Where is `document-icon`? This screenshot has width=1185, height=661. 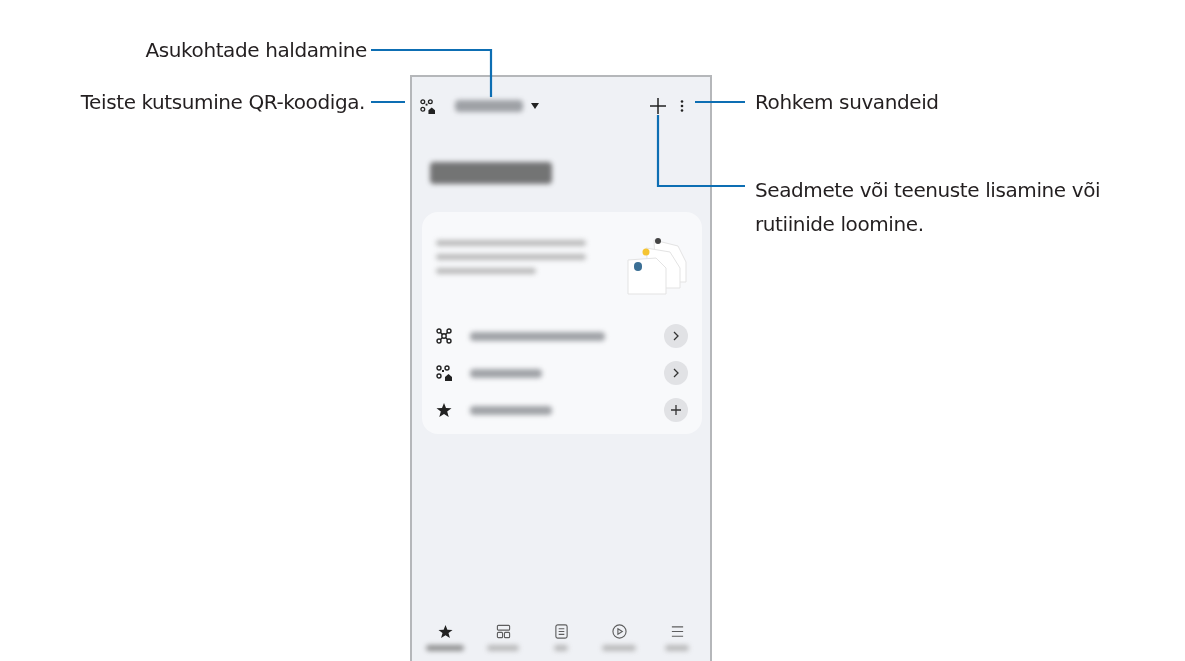 document-icon is located at coordinates (561, 631).